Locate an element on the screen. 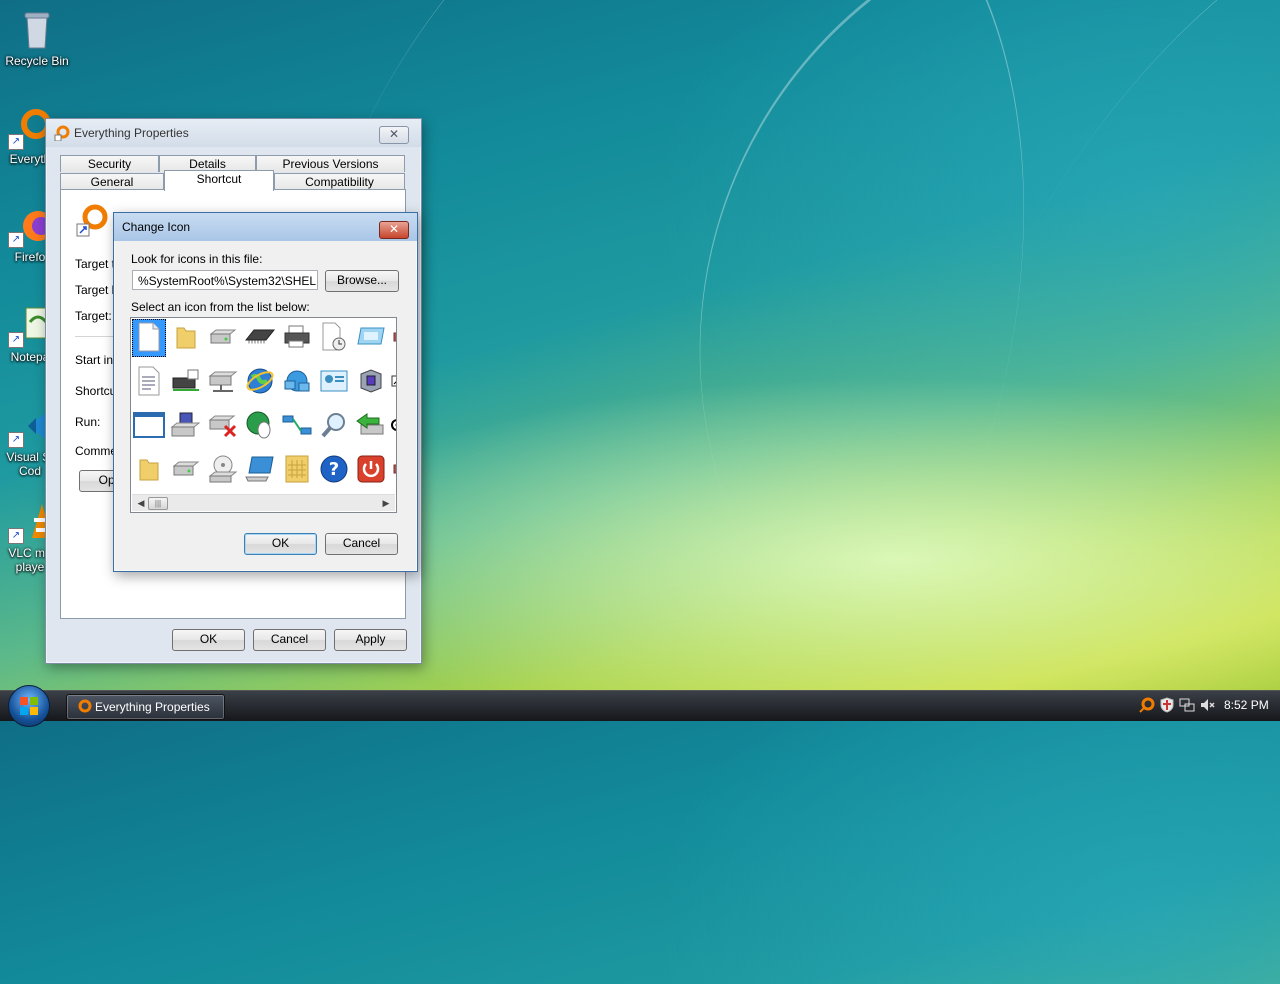 This screenshot has width=1280, height=984. taskbar-item-label: Everything Properties is located at coordinates (152, 707).